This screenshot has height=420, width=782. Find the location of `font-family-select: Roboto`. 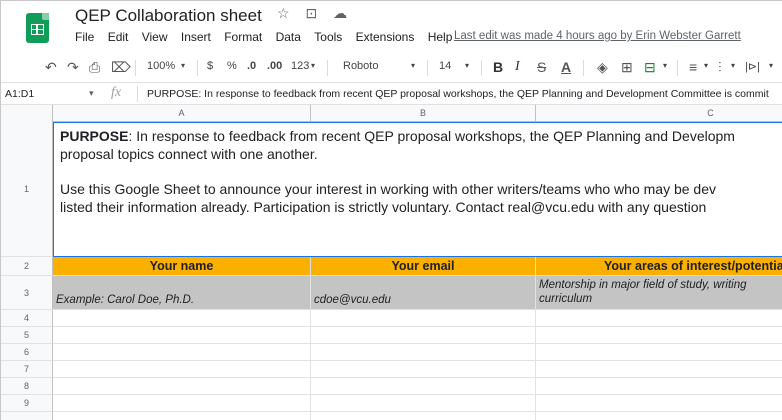

font-family-select: Roboto is located at coordinates (360, 66).